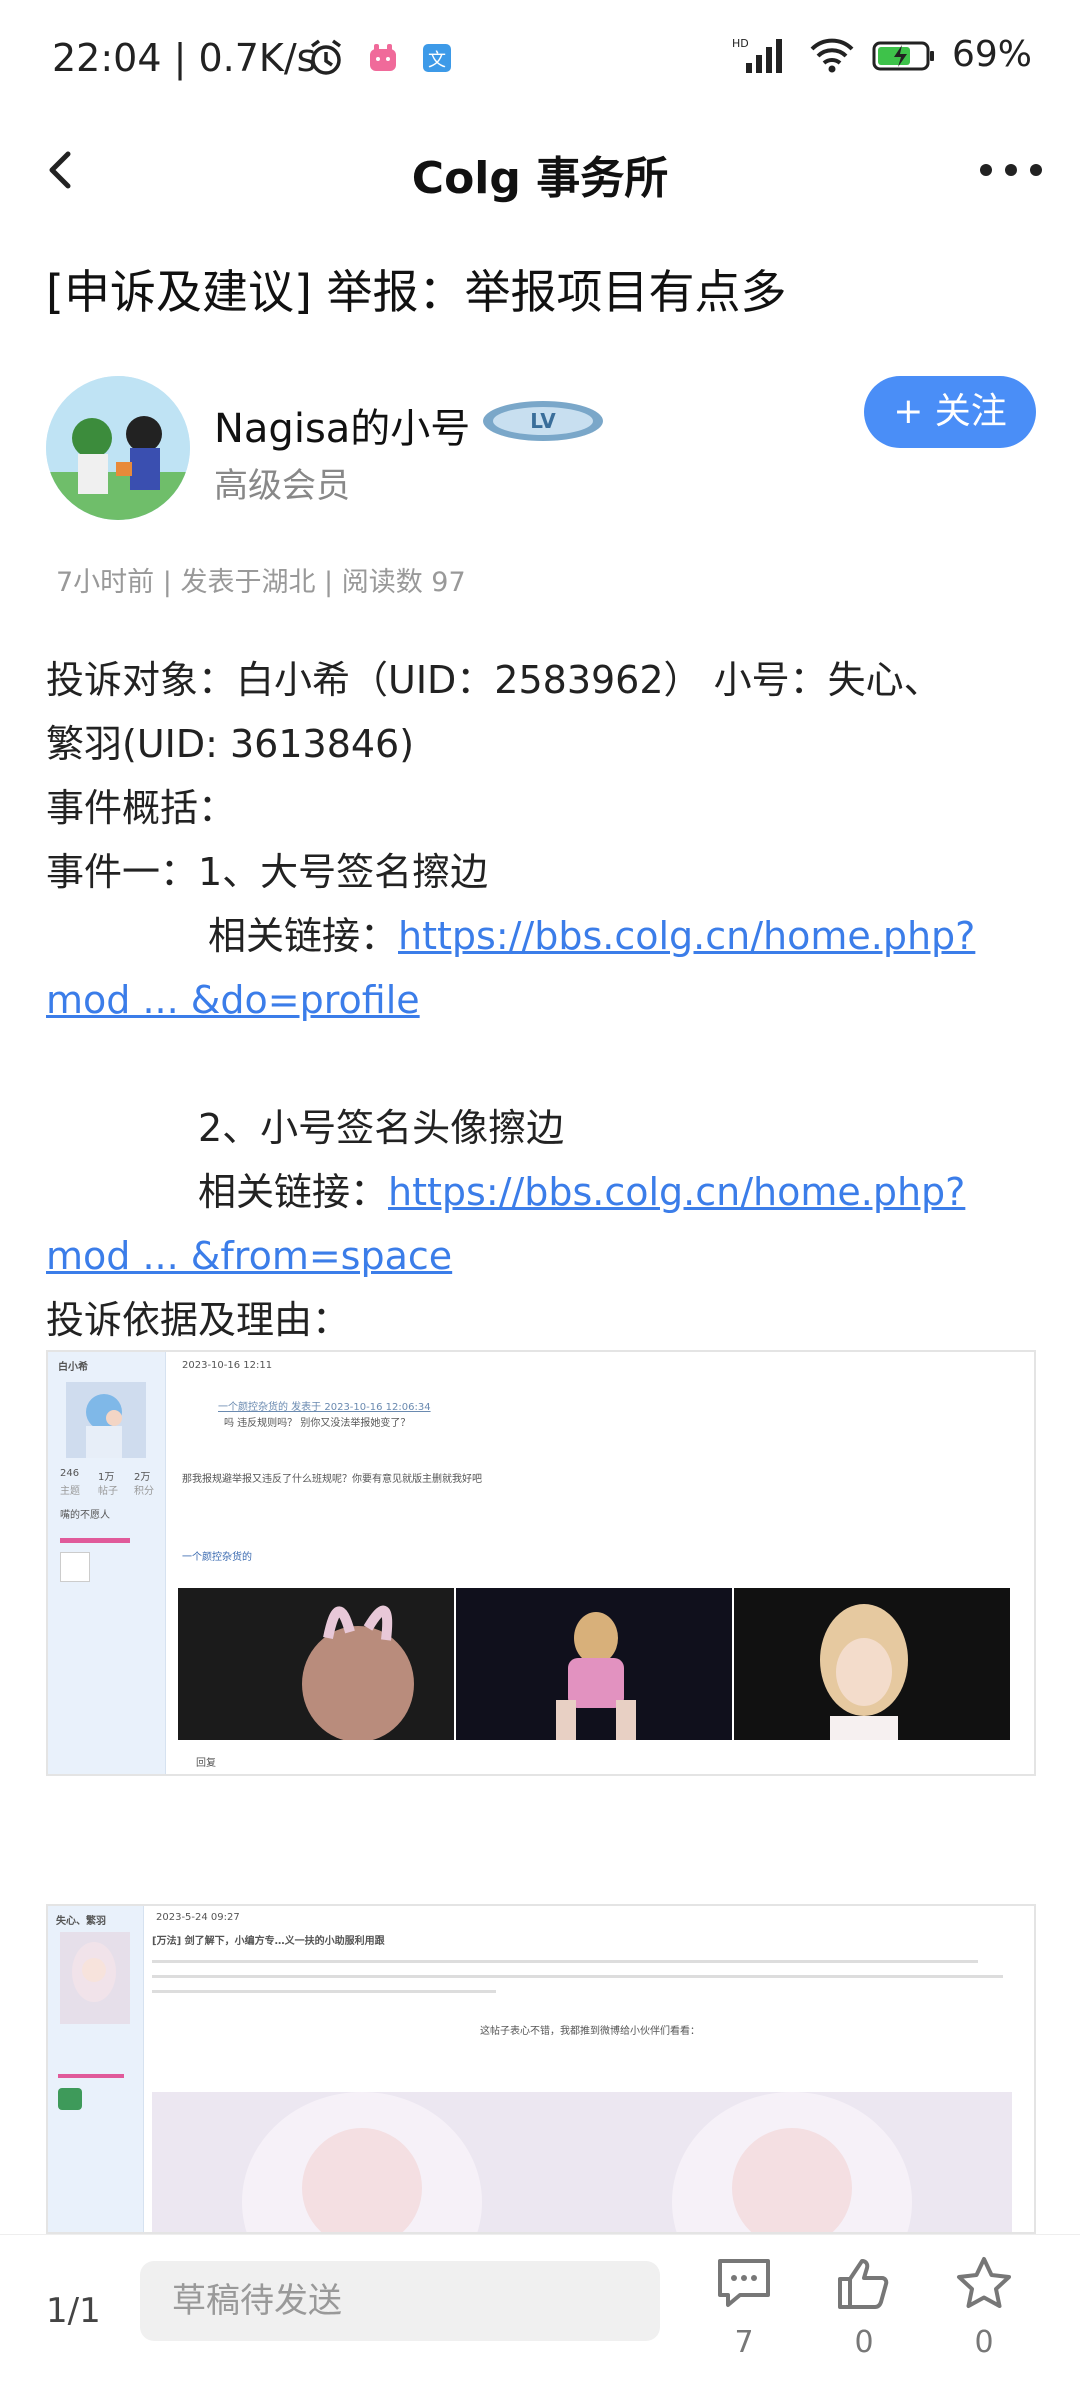 This screenshot has height=2400, width=1080. What do you see at coordinates (73, 1367) in the screenshot?
I see `forum-username: 白小希` at bounding box center [73, 1367].